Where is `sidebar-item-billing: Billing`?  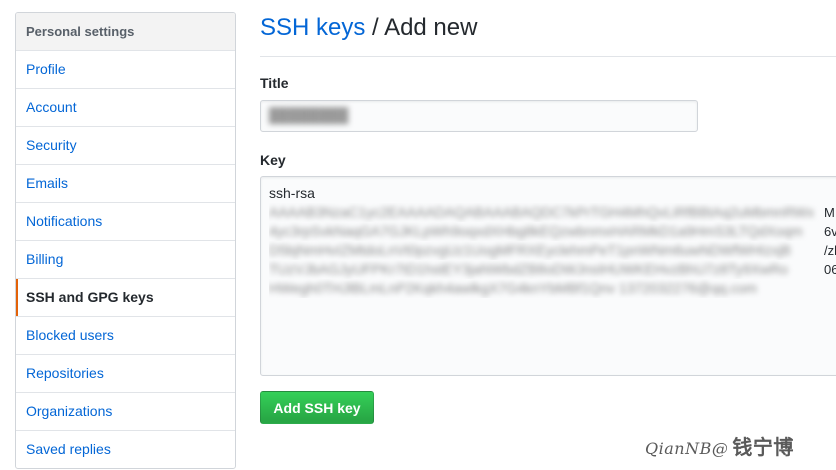
sidebar-item-billing: Billing is located at coordinates (125, 260).